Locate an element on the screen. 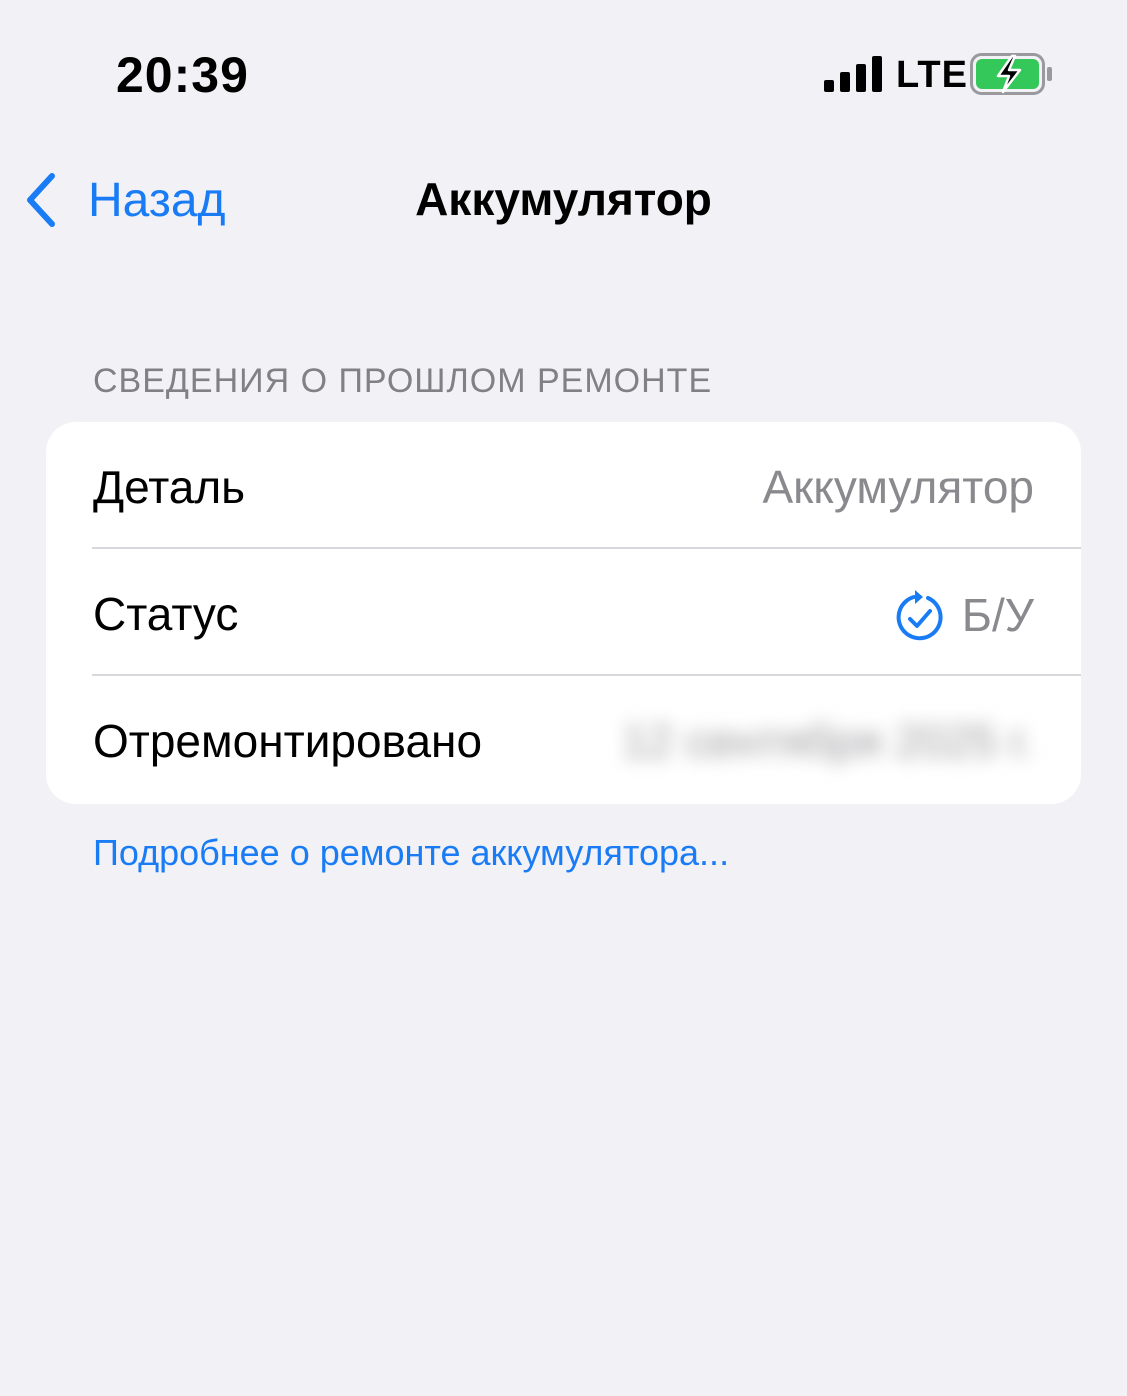  row-status-label: Статус is located at coordinates (166, 614).